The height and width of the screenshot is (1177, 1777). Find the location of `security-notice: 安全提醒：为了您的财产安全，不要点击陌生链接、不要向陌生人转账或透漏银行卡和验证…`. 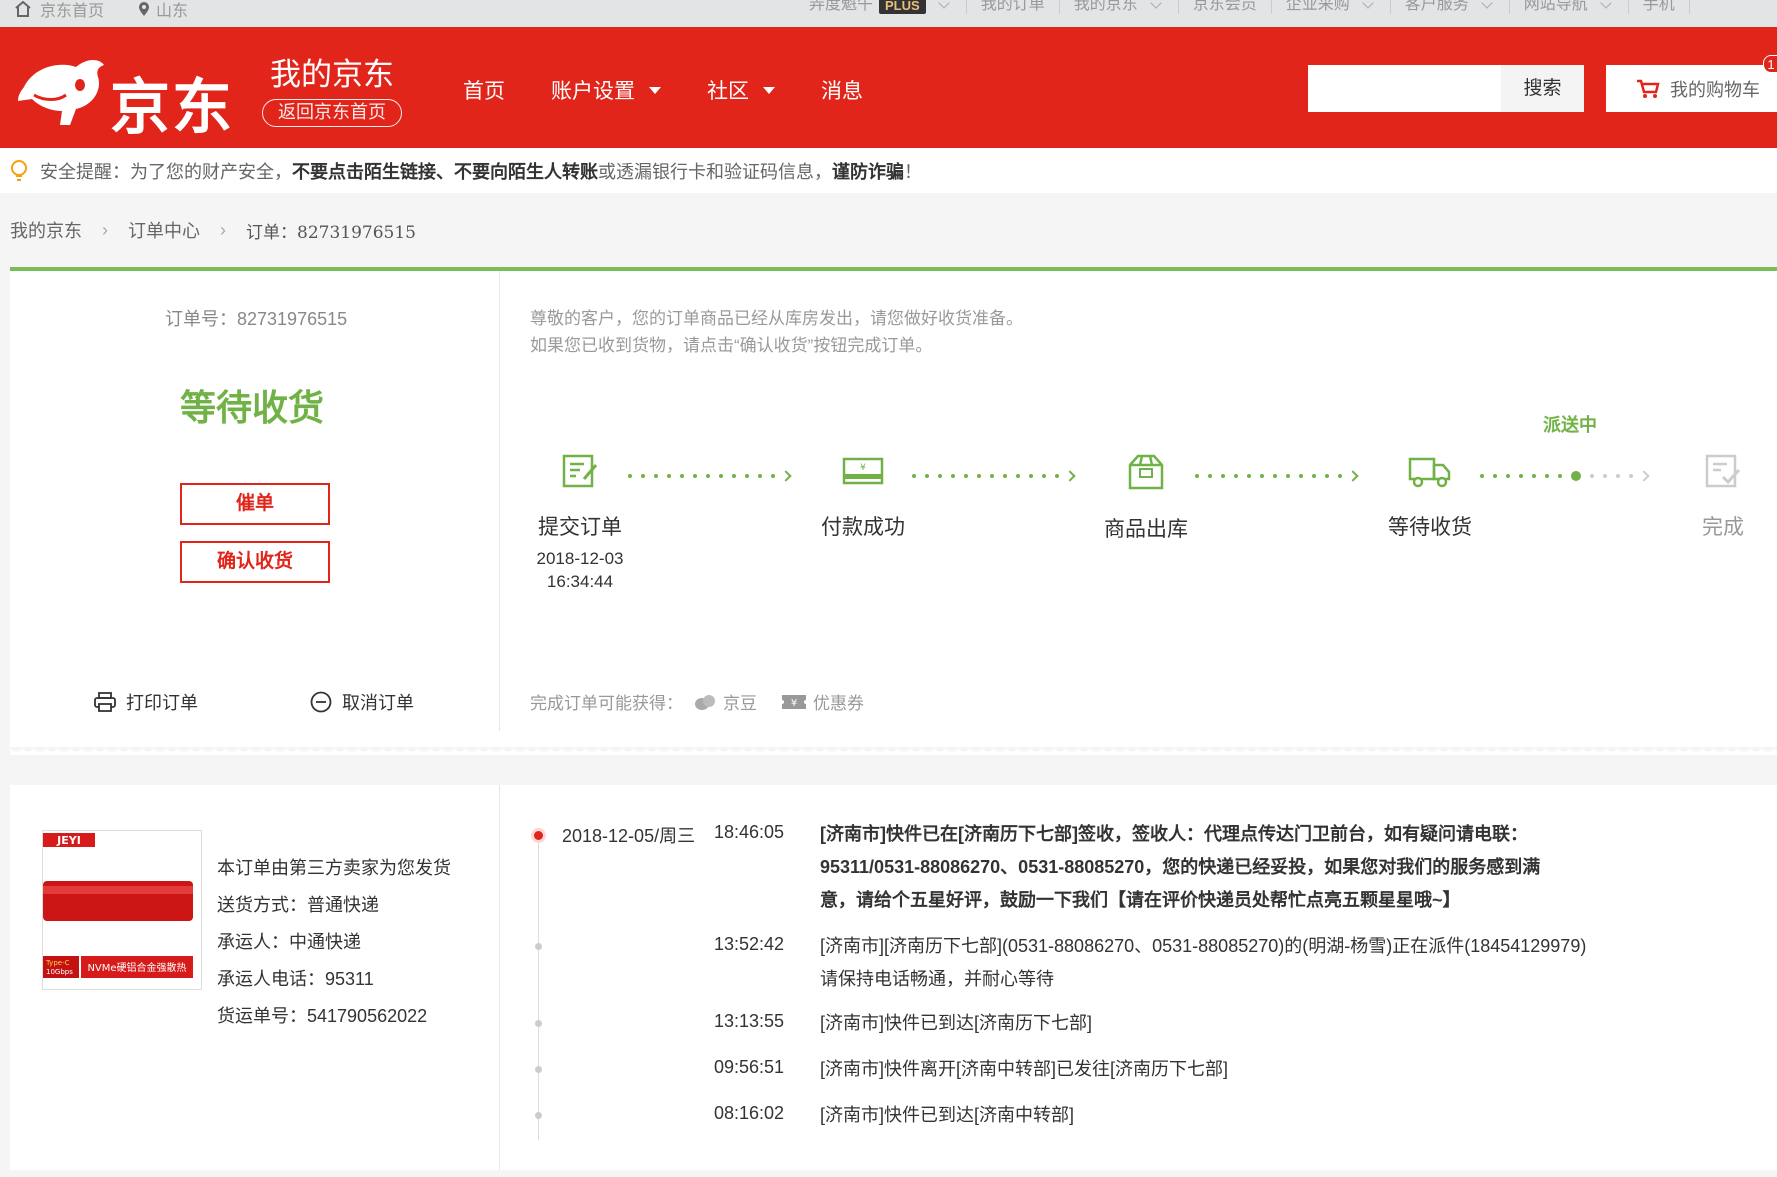

security-notice: 安全提醒：为了您的财产安全，不要点击陌生链接、不要向陌生人转账或透漏银行卡和验证… is located at coordinates (888, 170).